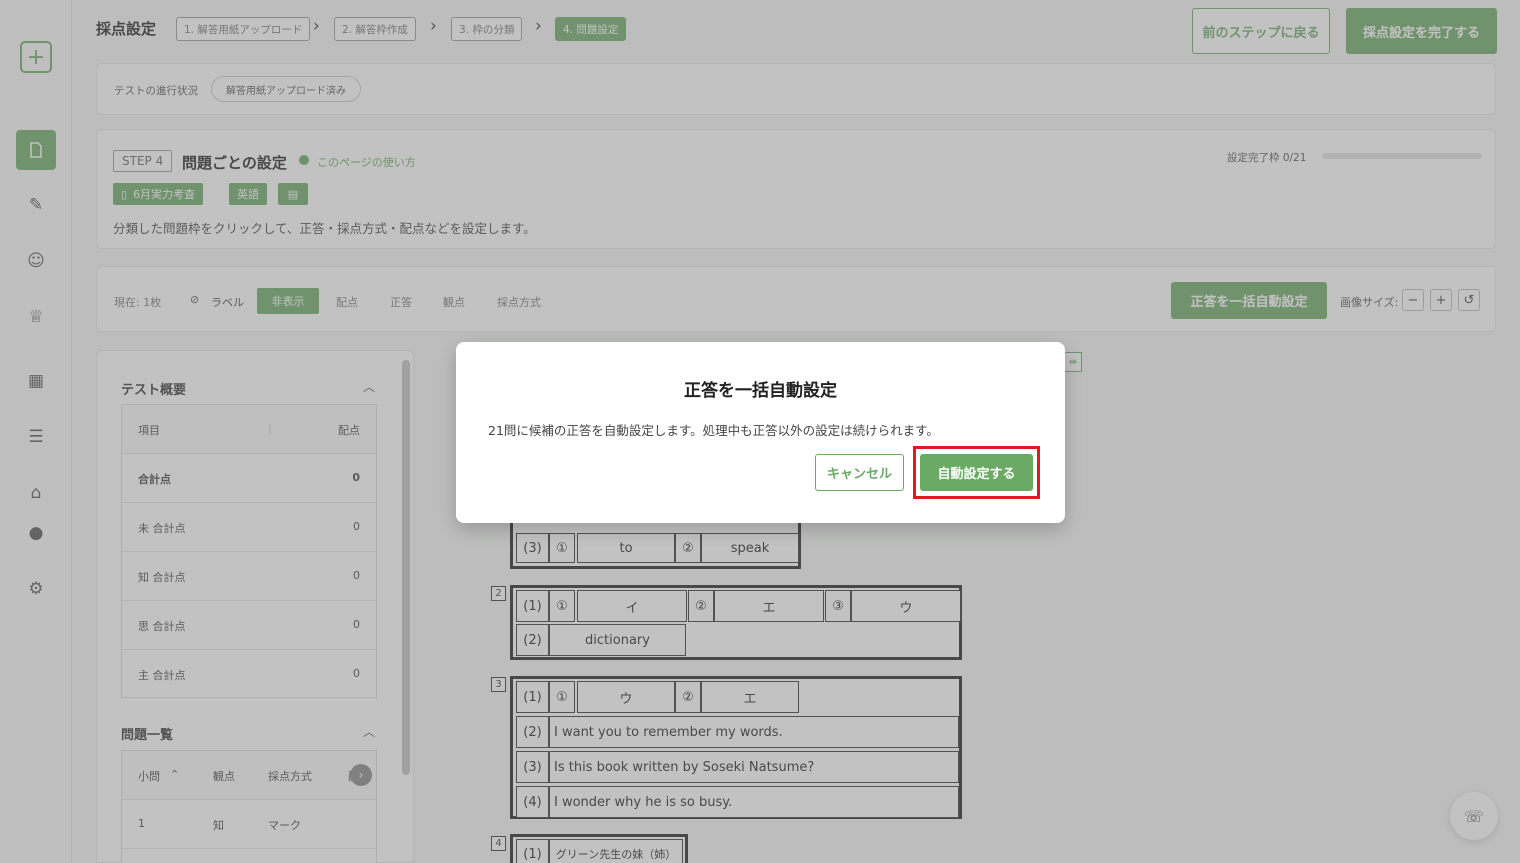  Describe the element at coordinates (713, 430) in the screenshot. I see `dialog-message: 21問に候補の正答を自動設定します。処理中も正答以外の設定は続けられます。` at that location.